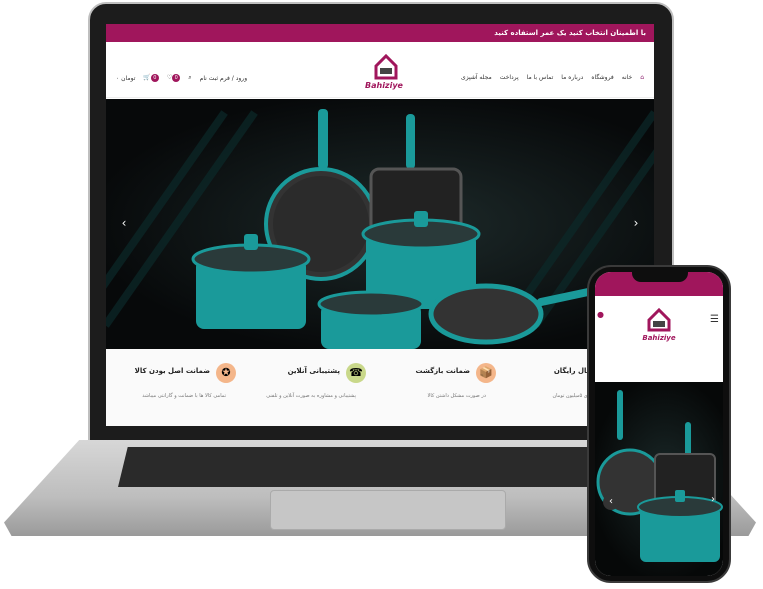  I want to click on wishlist-count-badge: 0, so click(176, 78).